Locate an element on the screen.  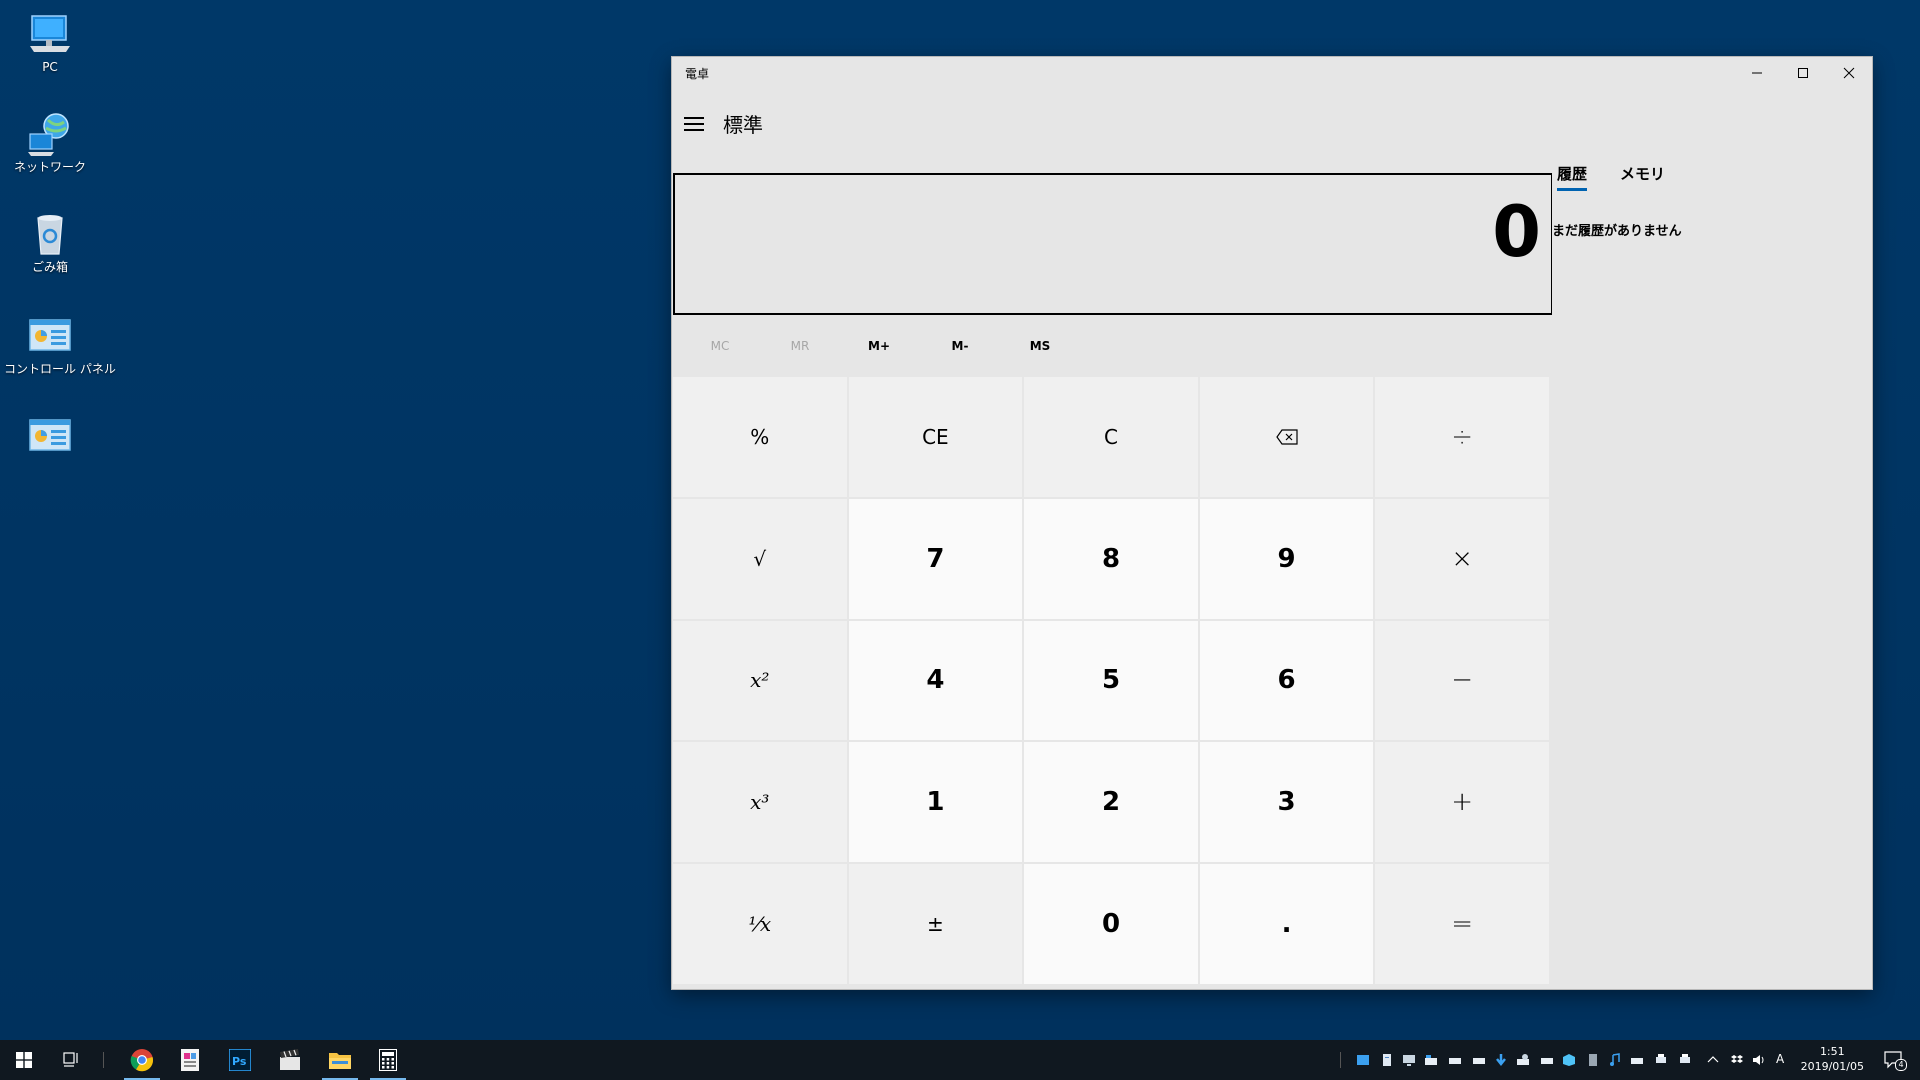
network-icon is located at coordinates (50, 134).